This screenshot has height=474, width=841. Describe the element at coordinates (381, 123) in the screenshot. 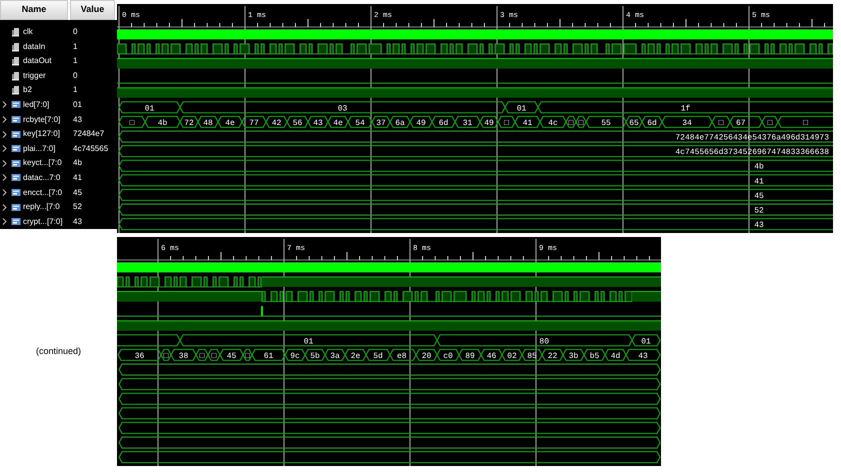

I see `bus-value: 37` at that location.